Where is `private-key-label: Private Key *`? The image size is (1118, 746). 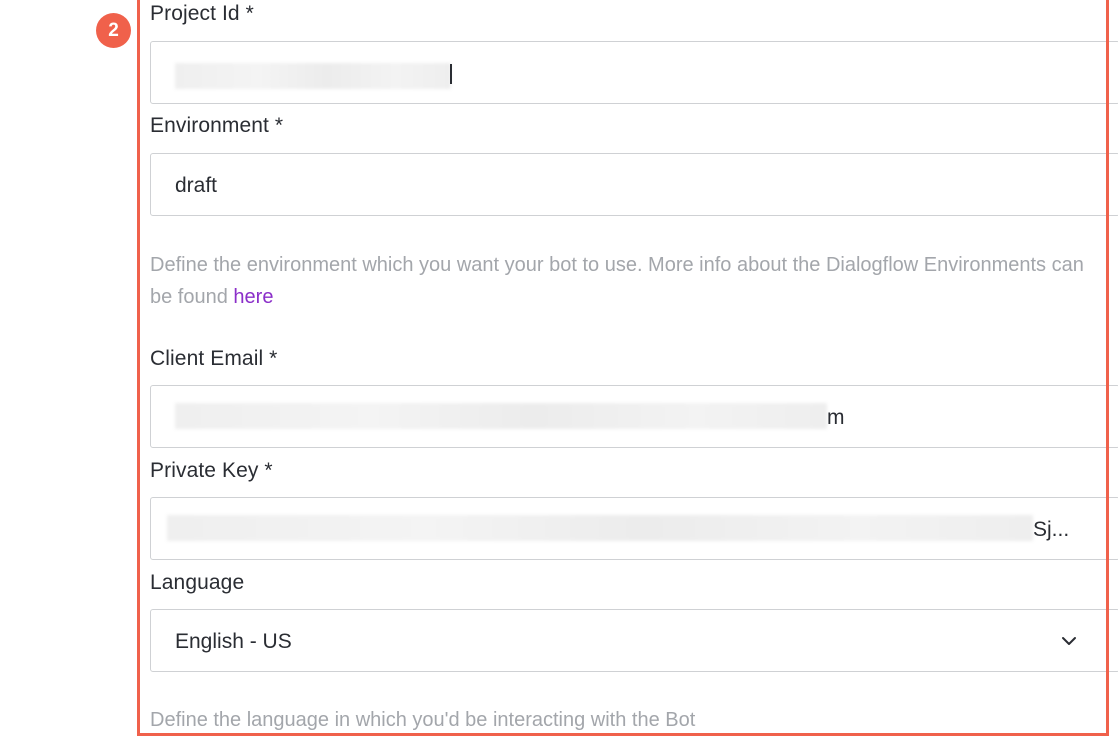
private-key-label: Private Key * is located at coordinates (211, 470).